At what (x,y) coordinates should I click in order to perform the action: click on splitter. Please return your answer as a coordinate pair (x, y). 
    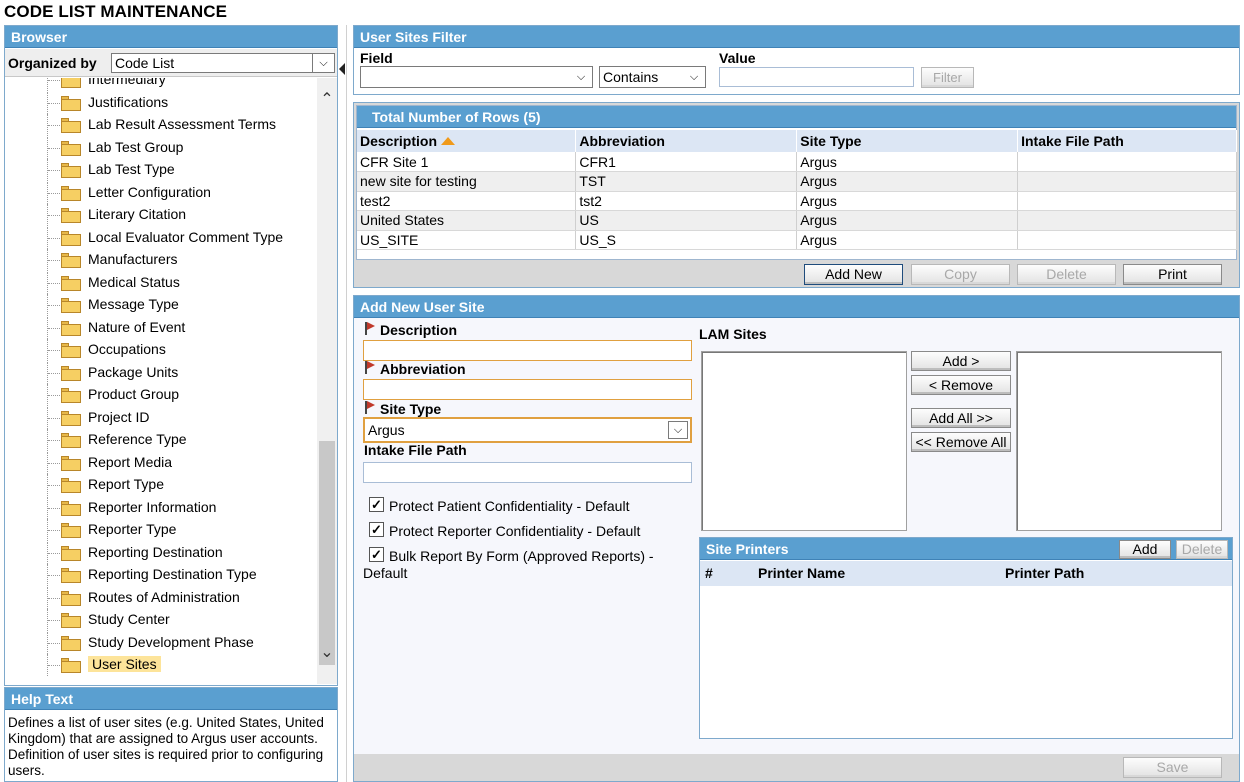
    Looking at the image, I should click on (343, 403).